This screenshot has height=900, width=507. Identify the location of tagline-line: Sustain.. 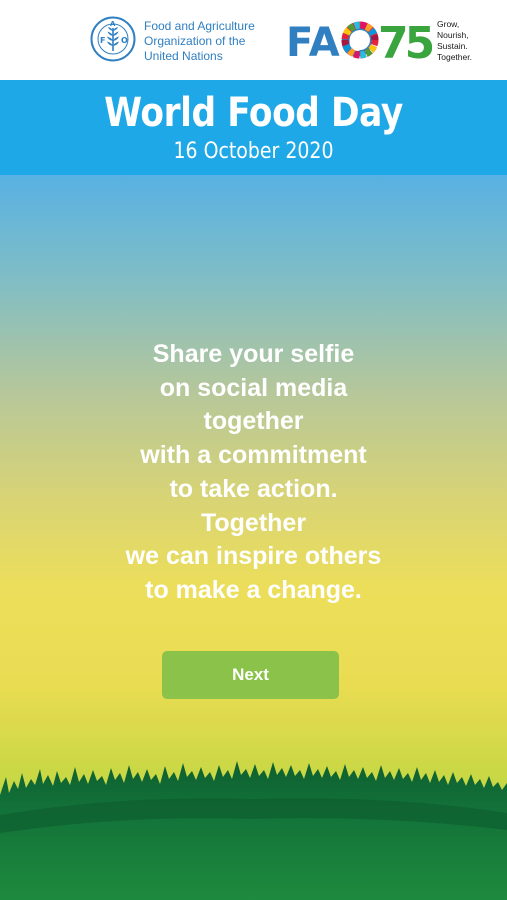
(452, 46).